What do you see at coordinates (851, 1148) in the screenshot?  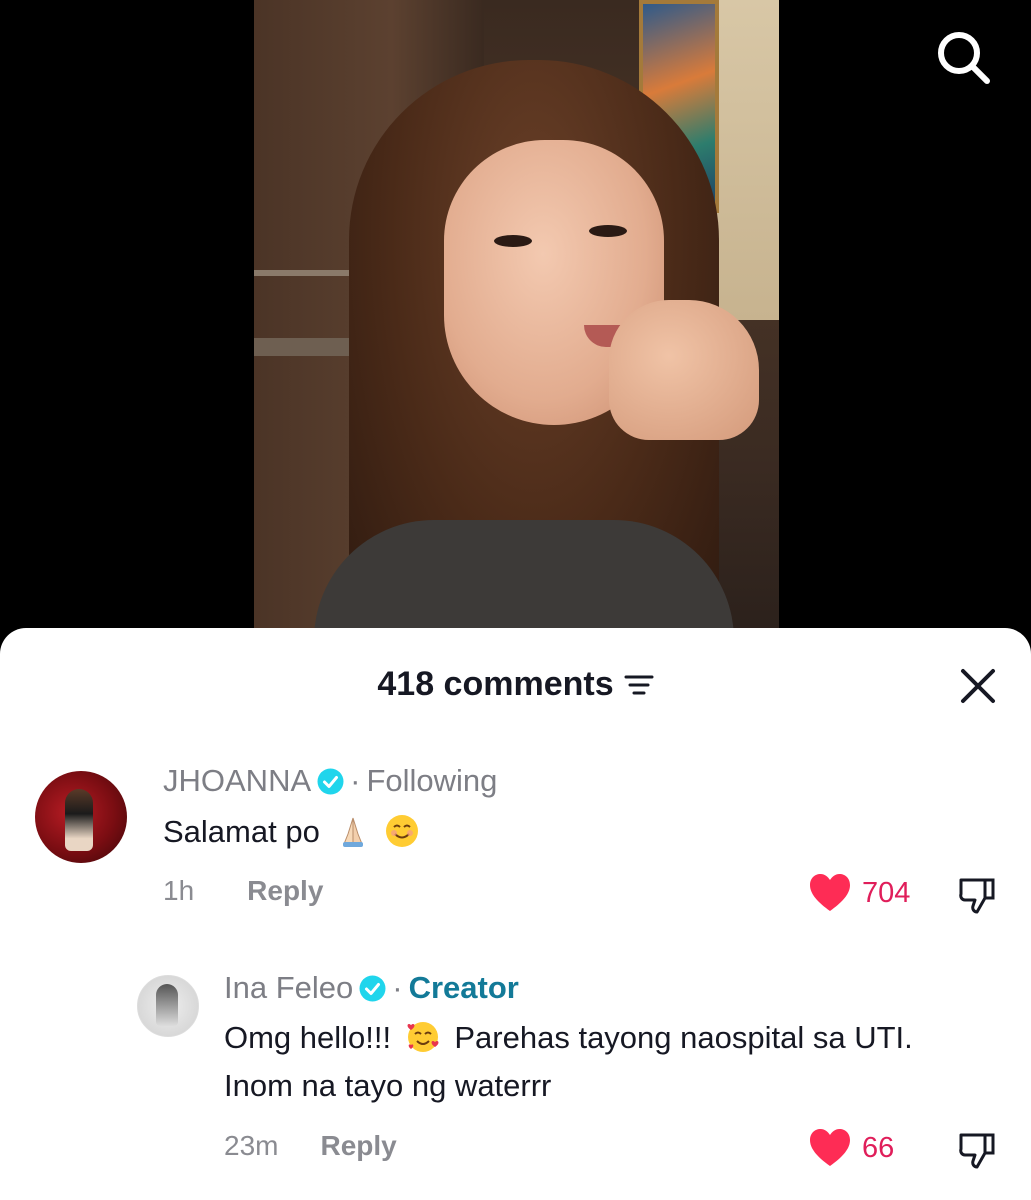 I see `like-button: 66` at bounding box center [851, 1148].